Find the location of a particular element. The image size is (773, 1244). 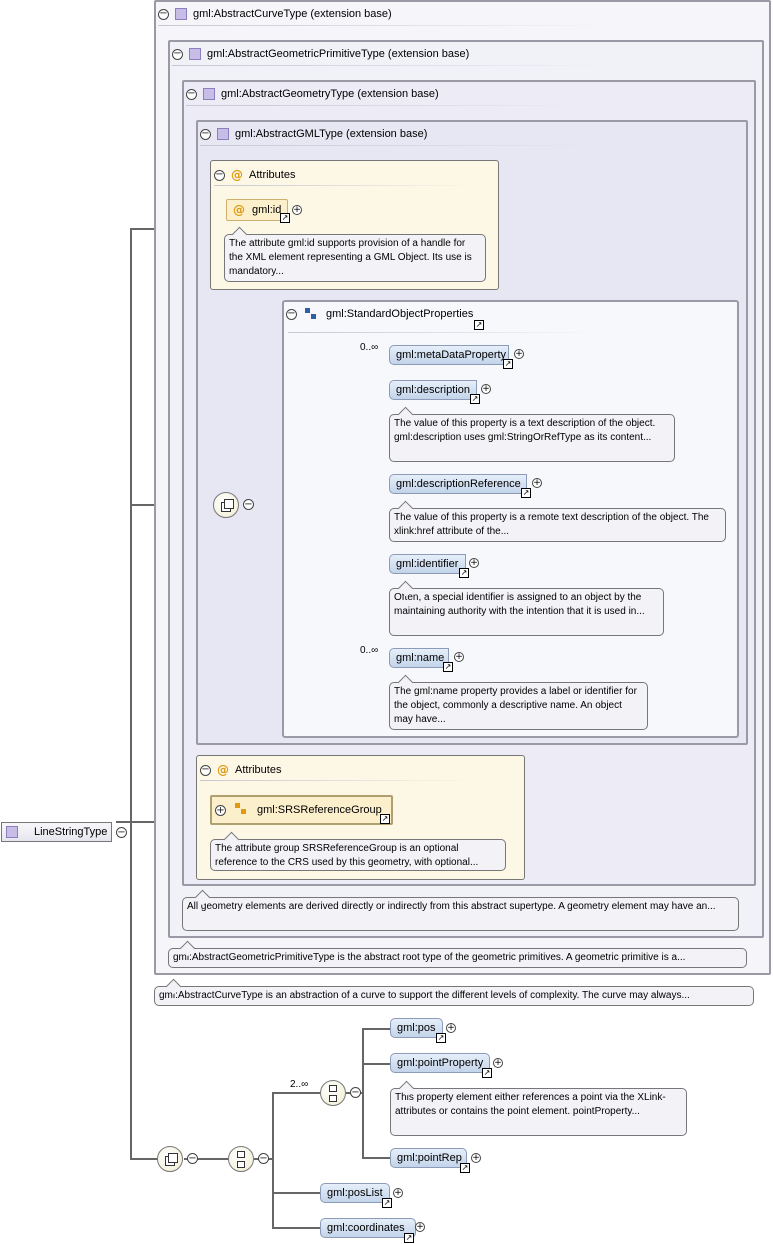

attribute-gml-id: @ gml:id is located at coordinates (257, 210).